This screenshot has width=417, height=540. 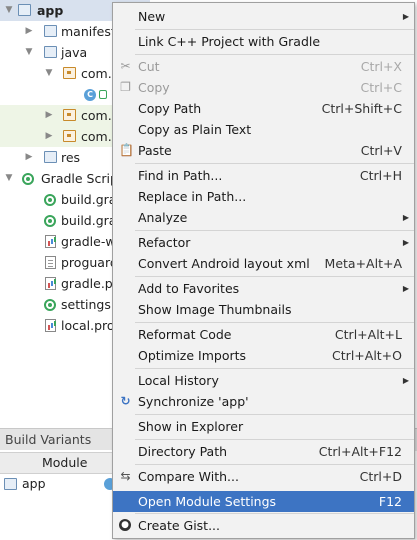 I want to click on menu-item-paste: 📋 Paste Ctrl+V, so click(x=263, y=150).